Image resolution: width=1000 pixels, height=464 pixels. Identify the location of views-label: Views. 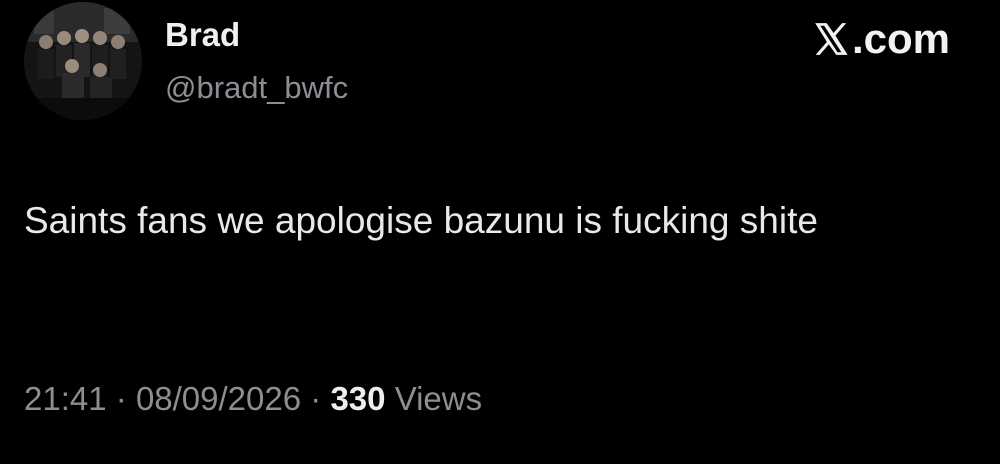
(438, 398).